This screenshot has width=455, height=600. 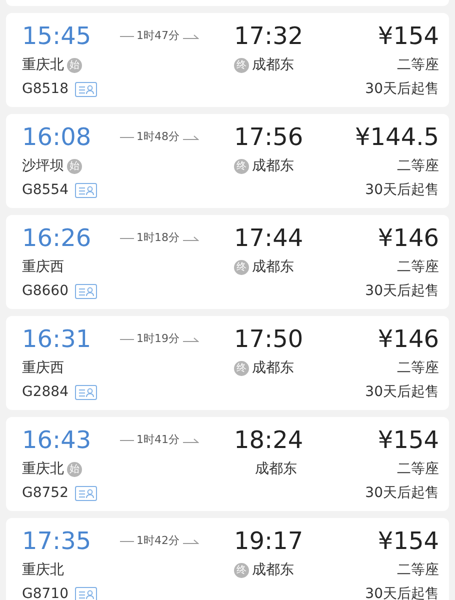 What do you see at coordinates (158, 540) in the screenshot?
I see `duration-text: 1时42分` at bounding box center [158, 540].